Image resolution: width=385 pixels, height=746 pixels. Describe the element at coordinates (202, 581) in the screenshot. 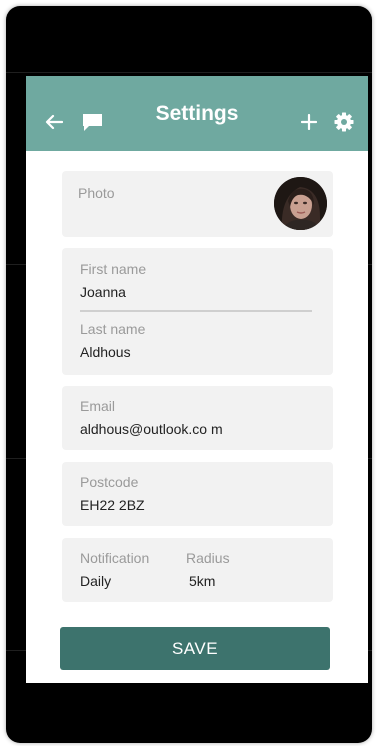

I see `radius-field: 5km` at that location.